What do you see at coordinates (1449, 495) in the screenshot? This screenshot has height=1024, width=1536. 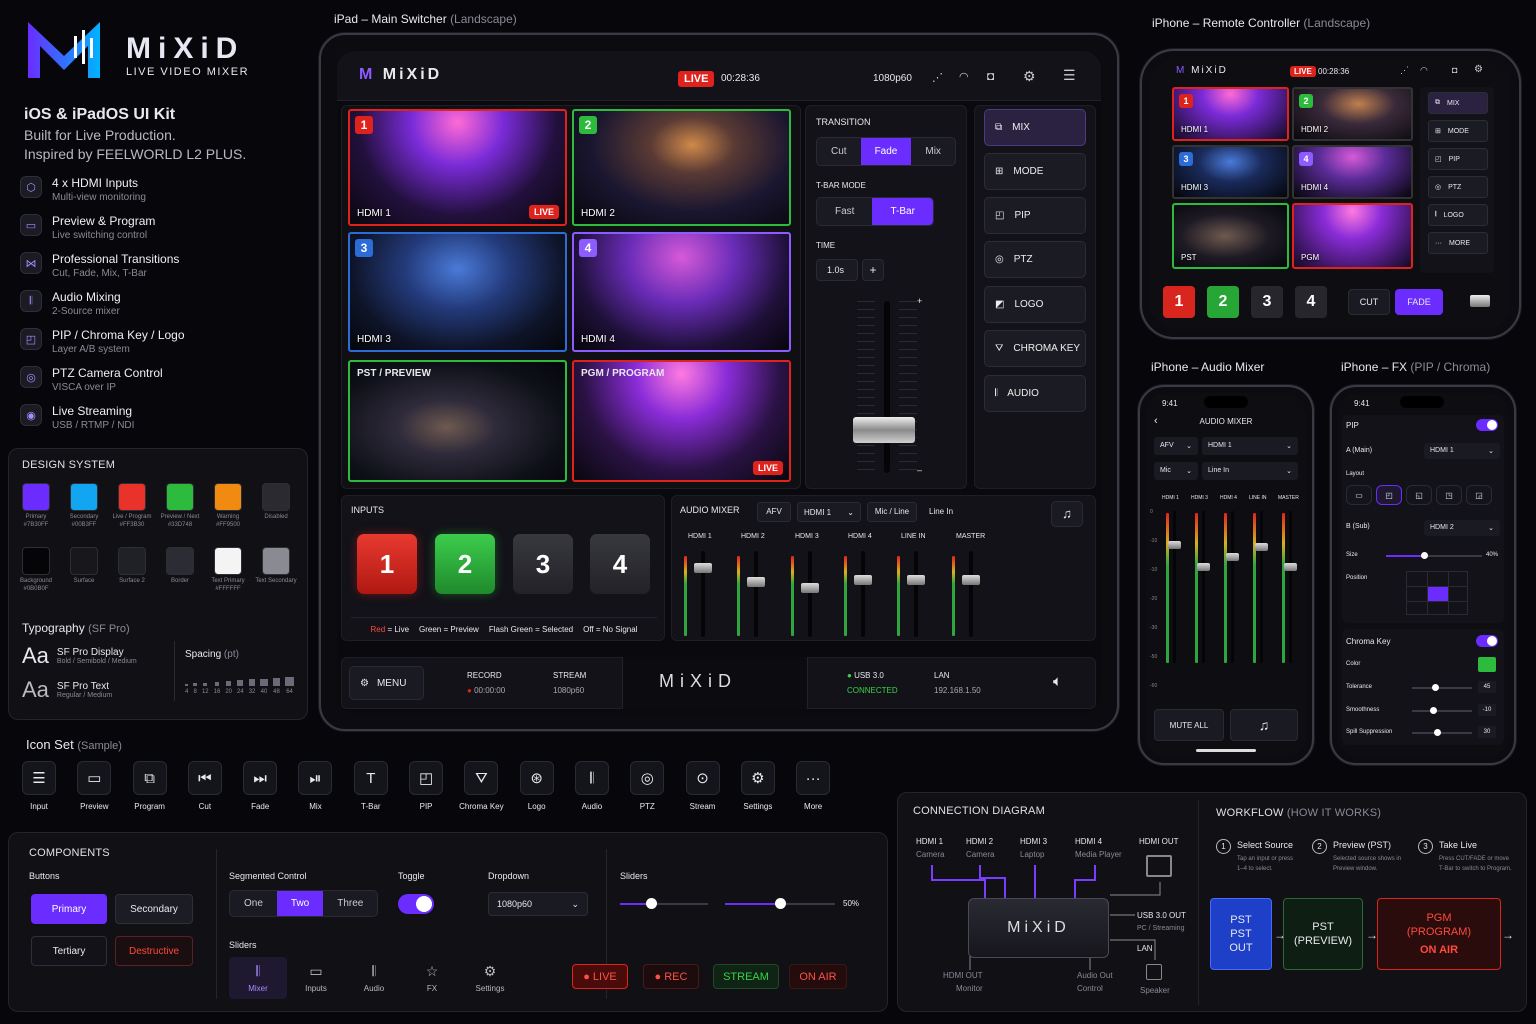 I see `layout-option-4: ◳` at bounding box center [1449, 495].